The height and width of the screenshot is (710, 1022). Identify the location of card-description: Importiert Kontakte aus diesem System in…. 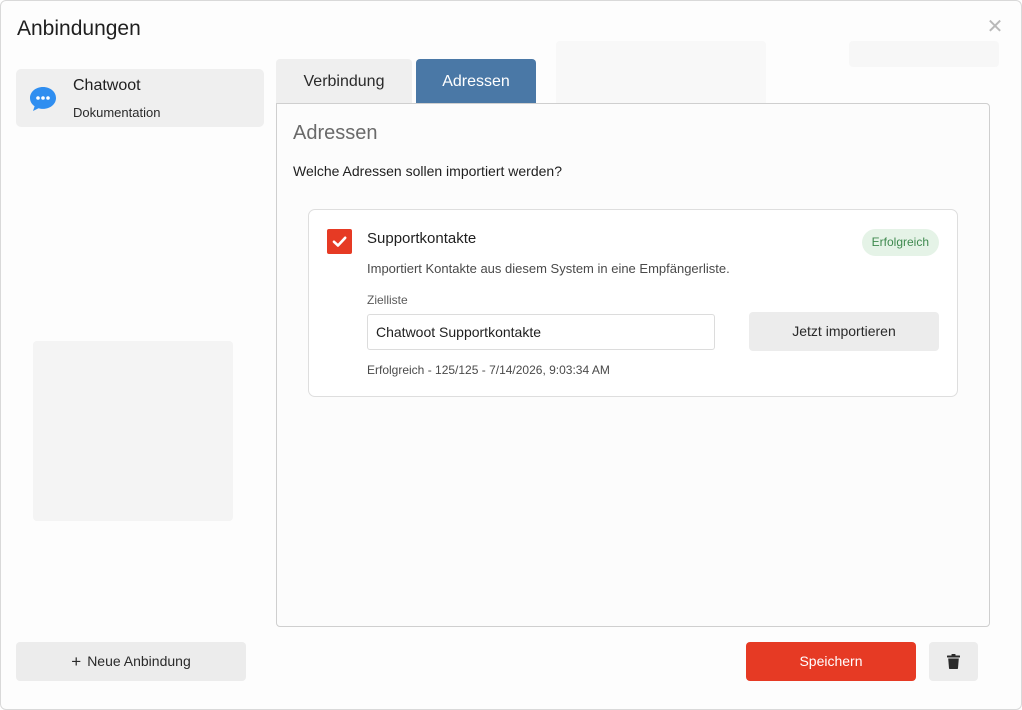
(548, 268).